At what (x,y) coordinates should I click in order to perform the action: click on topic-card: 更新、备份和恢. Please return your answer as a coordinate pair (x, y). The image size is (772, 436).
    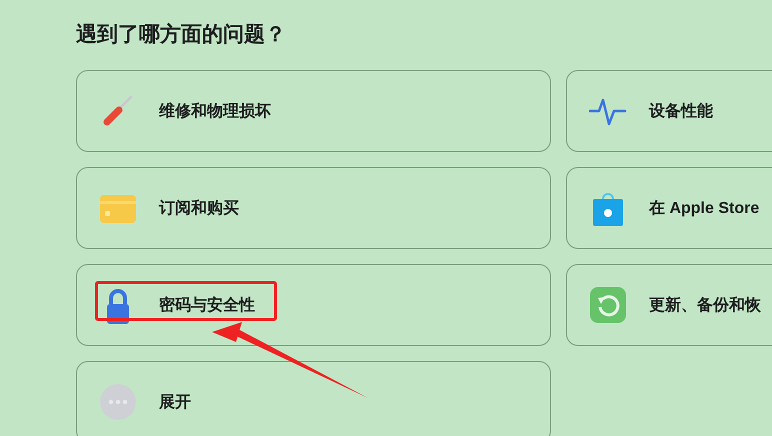
    Looking at the image, I should click on (669, 305).